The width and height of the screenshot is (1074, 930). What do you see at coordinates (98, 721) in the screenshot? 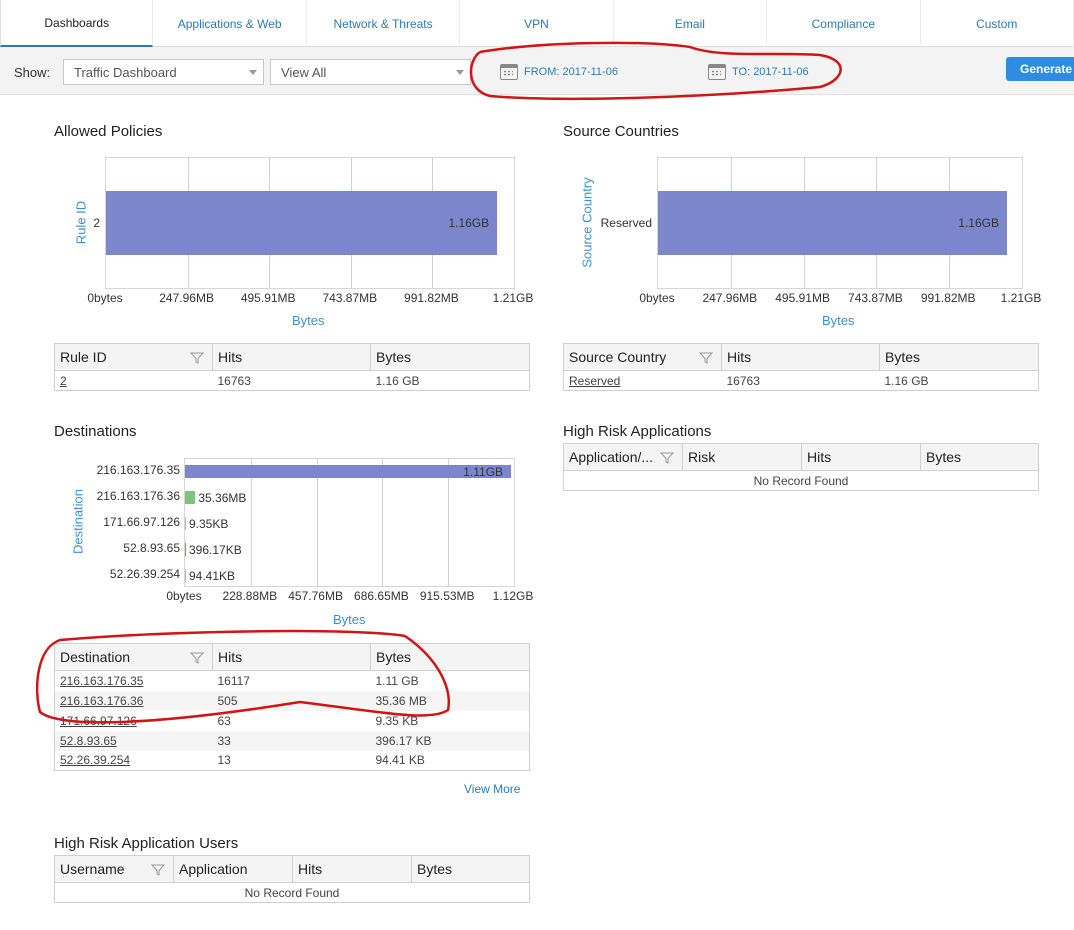
I see `destination-link: 171.66.97.126` at bounding box center [98, 721].